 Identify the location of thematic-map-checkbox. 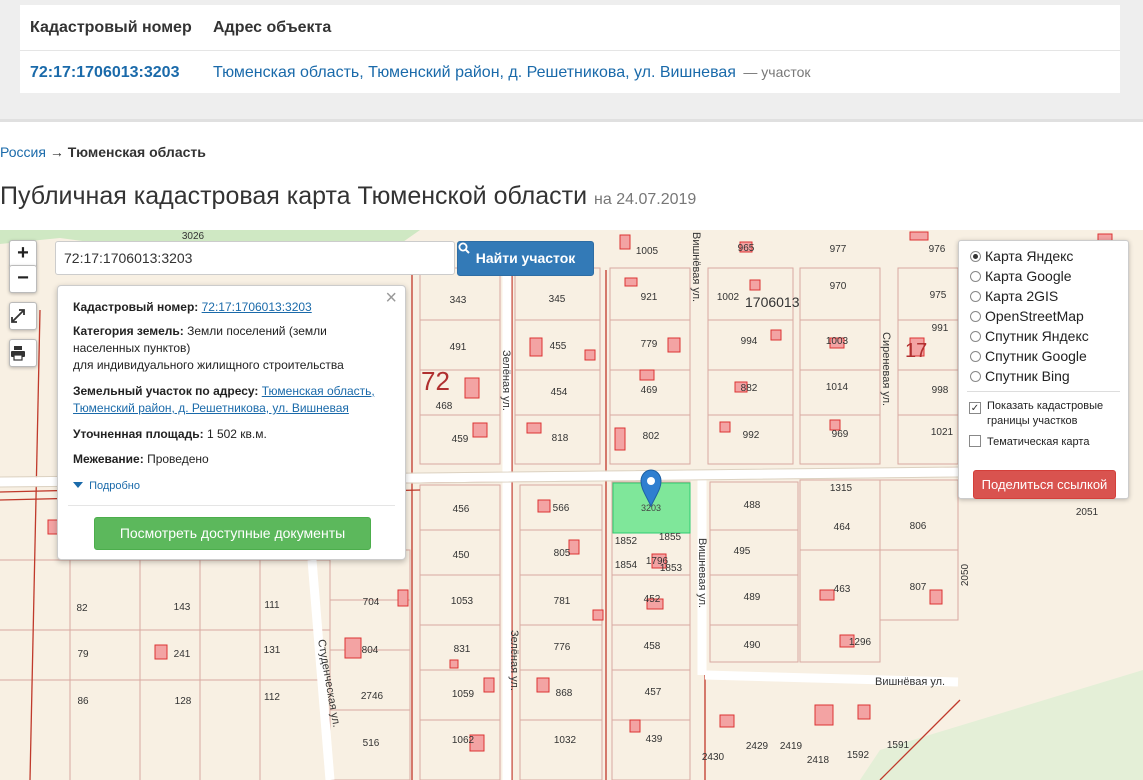
(975, 441).